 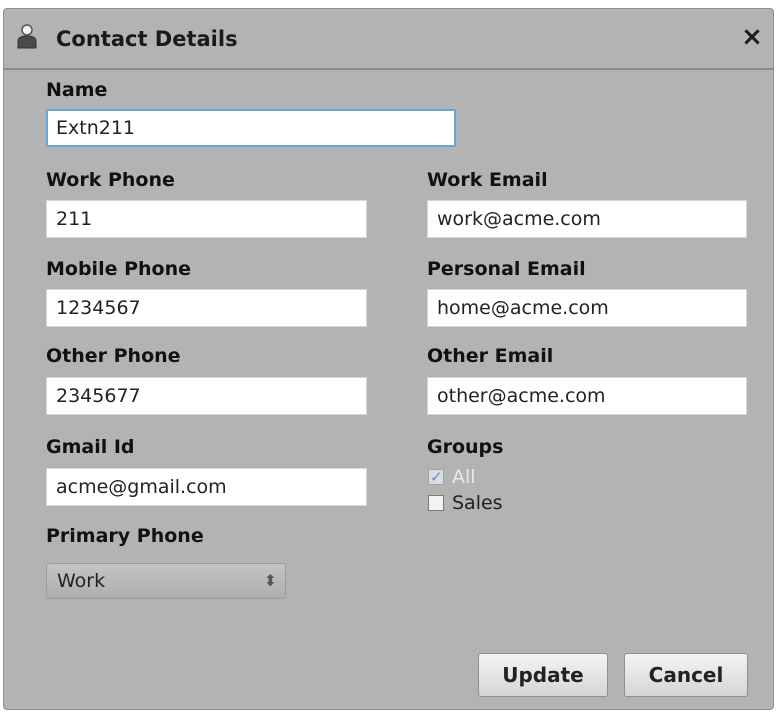 What do you see at coordinates (119, 269) in the screenshot?
I see `mobile-phone-label: Mobile Phone` at bounding box center [119, 269].